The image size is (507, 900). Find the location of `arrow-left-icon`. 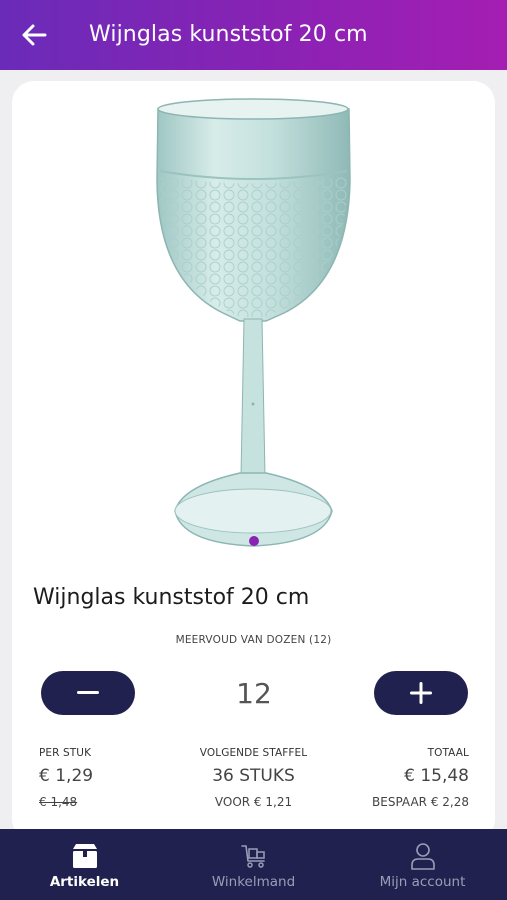

arrow-left-icon is located at coordinates (34, 35).